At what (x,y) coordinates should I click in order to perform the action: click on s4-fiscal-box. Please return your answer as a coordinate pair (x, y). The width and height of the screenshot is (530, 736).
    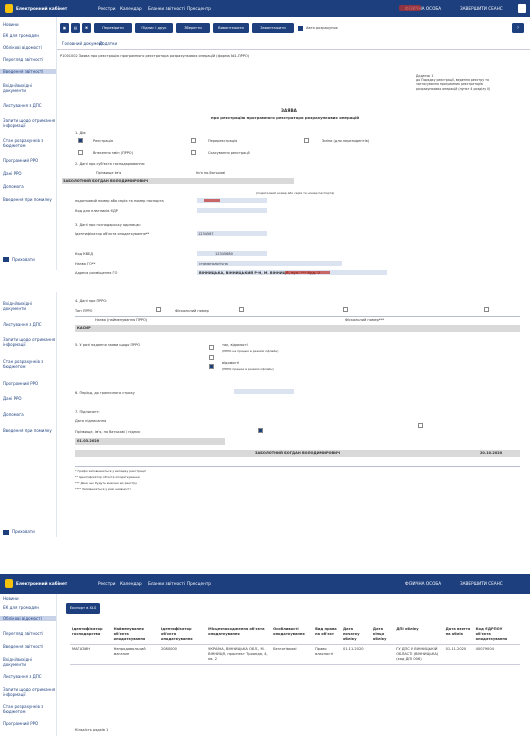
    Looking at the image, I should click on (241, 309).